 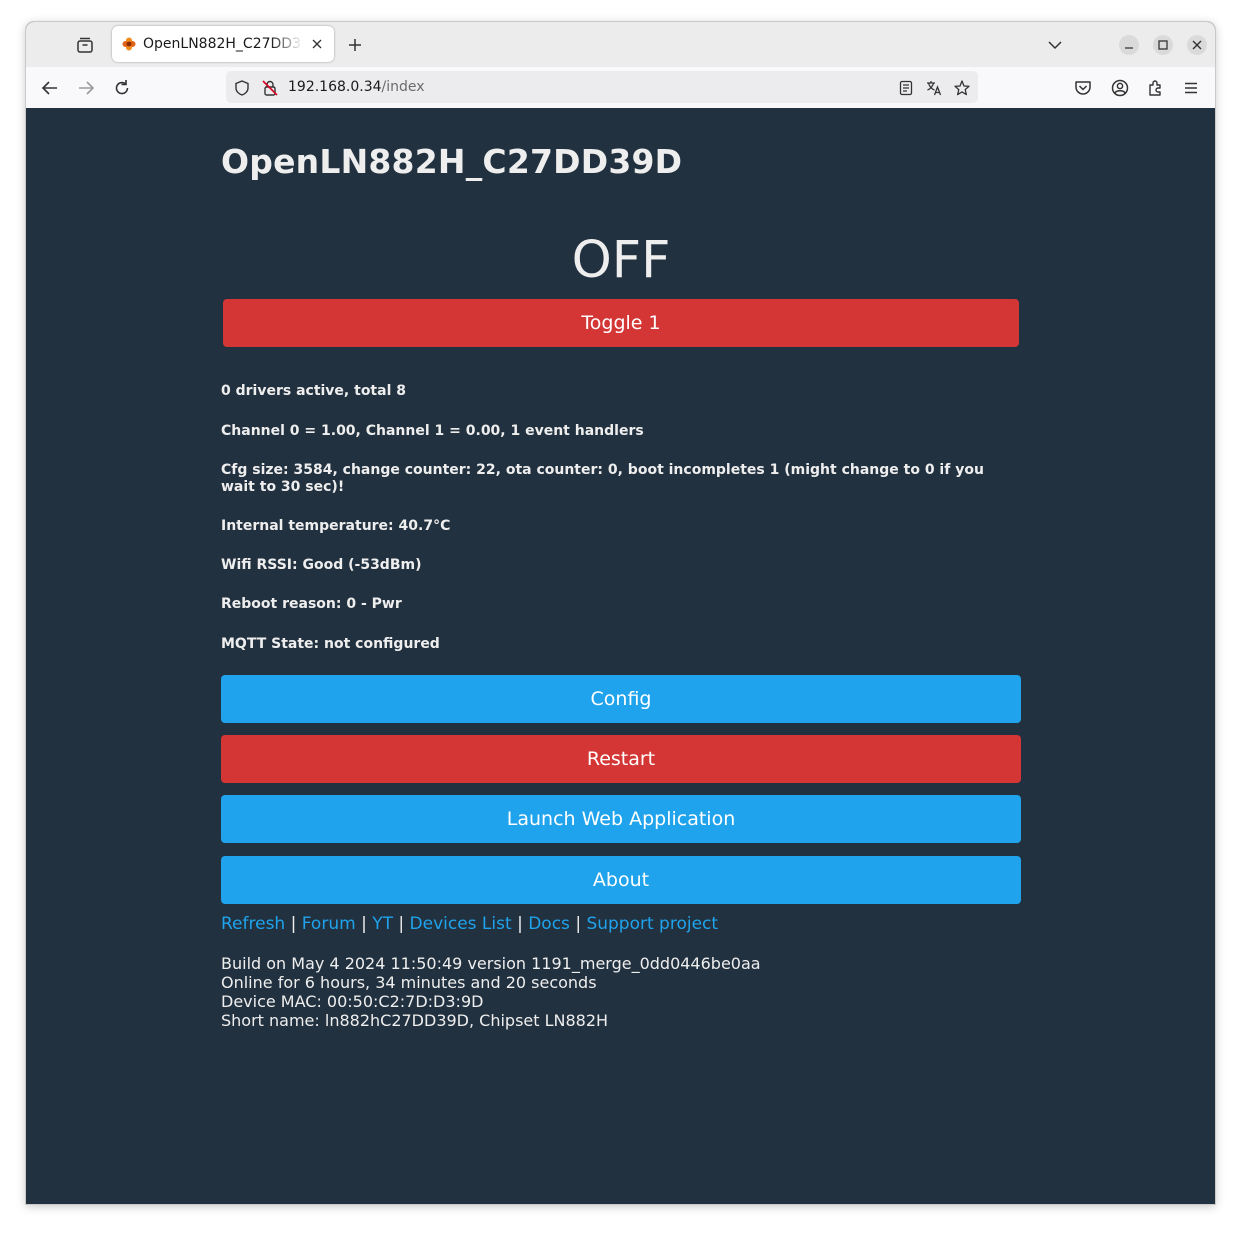 I want to click on tab-title: OpenLN882H_C27DD39D, so click(x=223, y=44).